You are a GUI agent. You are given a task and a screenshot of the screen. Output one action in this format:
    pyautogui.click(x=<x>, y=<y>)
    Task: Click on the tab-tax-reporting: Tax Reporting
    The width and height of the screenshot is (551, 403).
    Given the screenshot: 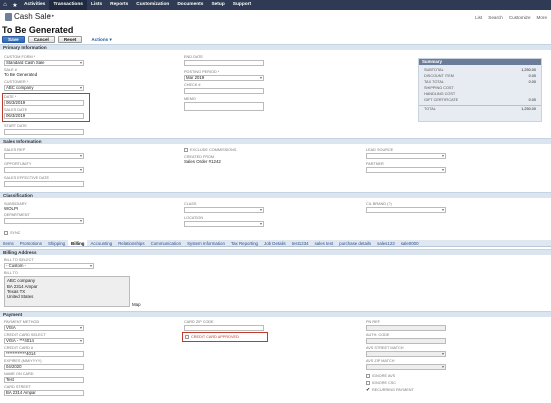 What is the action you would take?
    pyautogui.click(x=244, y=243)
    